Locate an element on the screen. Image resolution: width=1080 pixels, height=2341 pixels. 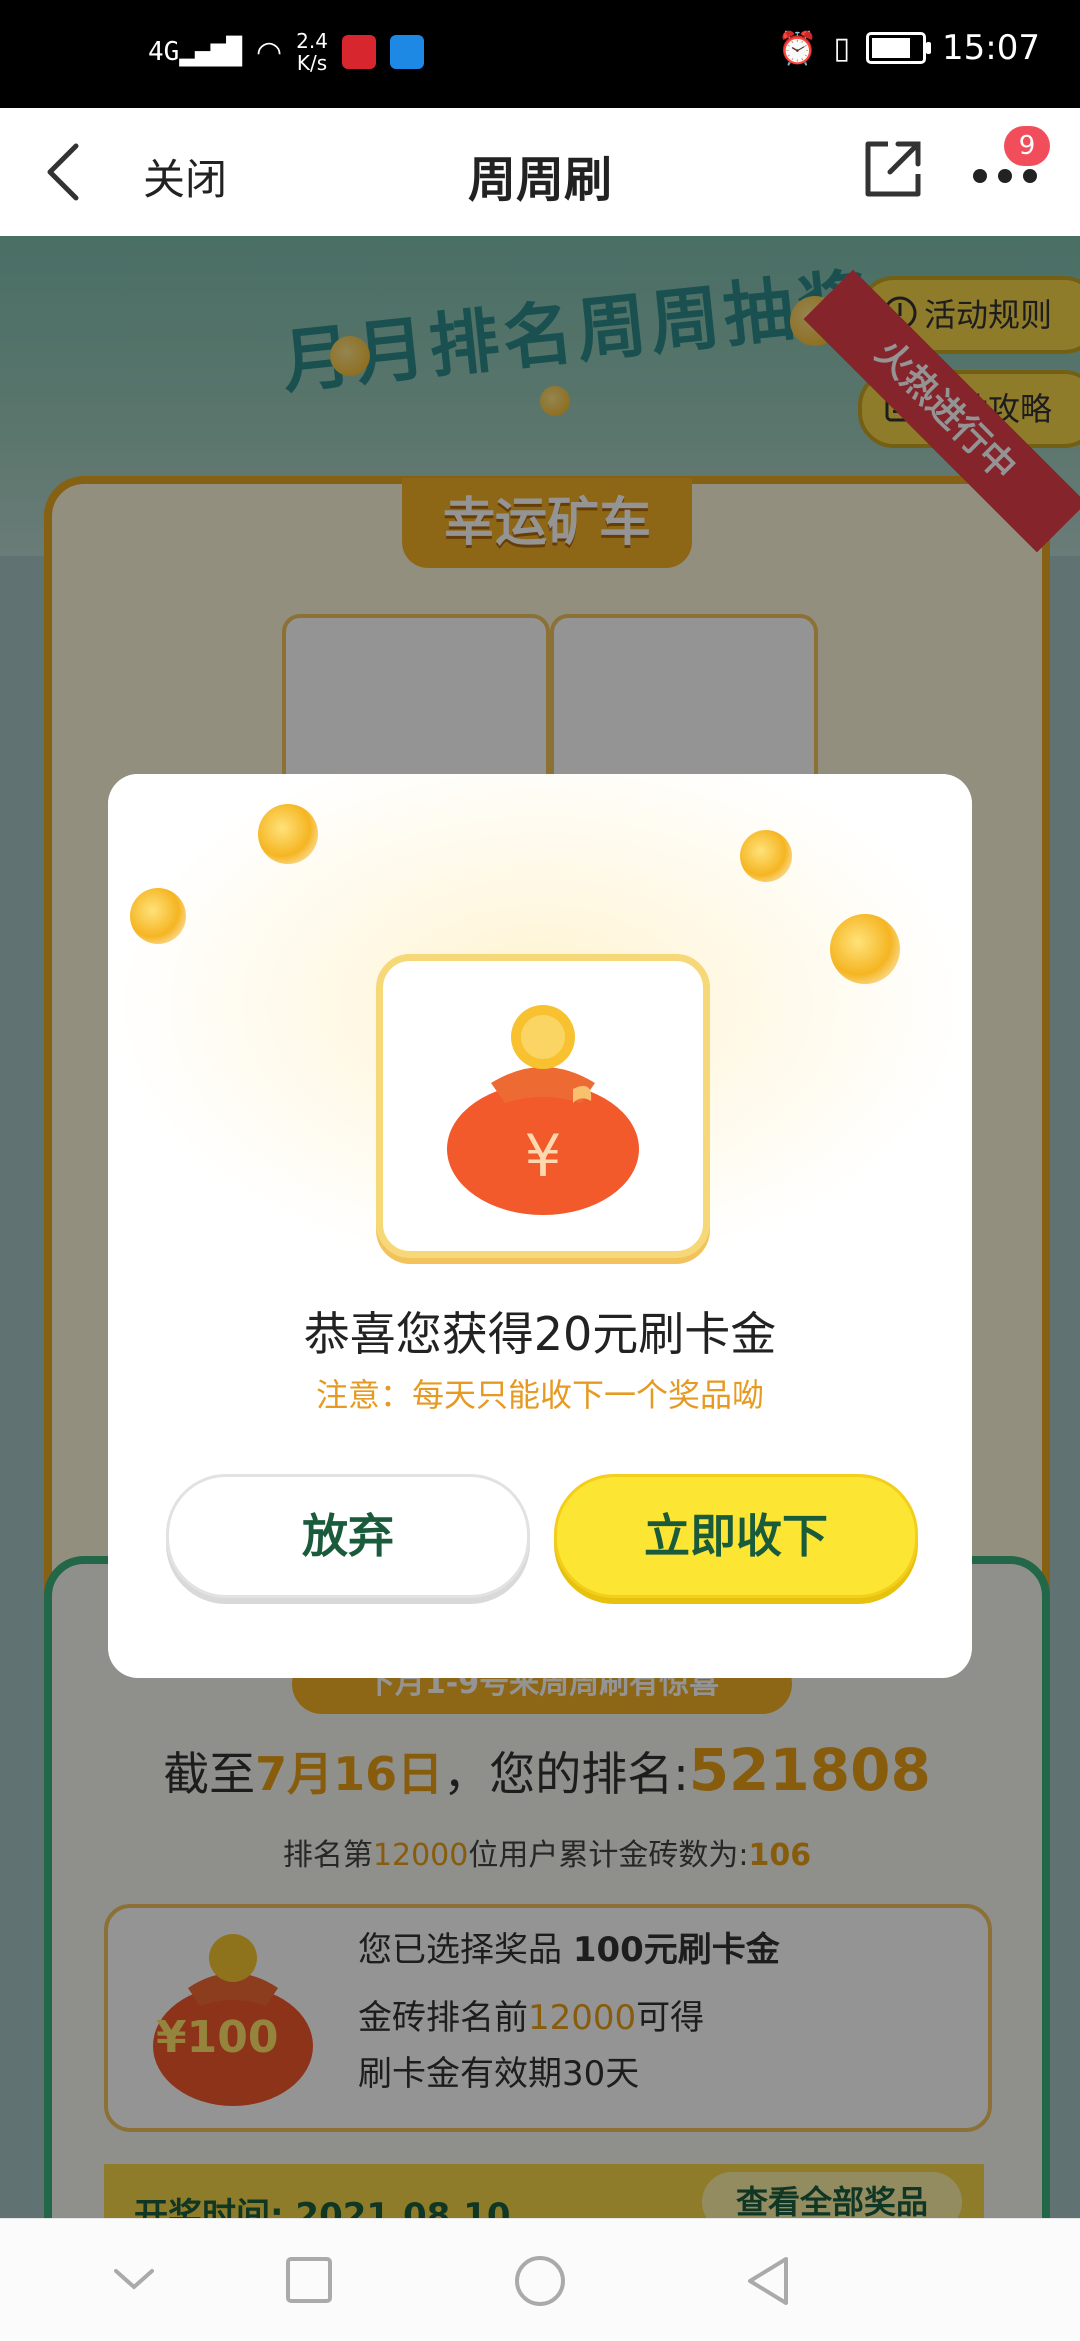
clock: 15:07 is located at coordinates (991, 48).